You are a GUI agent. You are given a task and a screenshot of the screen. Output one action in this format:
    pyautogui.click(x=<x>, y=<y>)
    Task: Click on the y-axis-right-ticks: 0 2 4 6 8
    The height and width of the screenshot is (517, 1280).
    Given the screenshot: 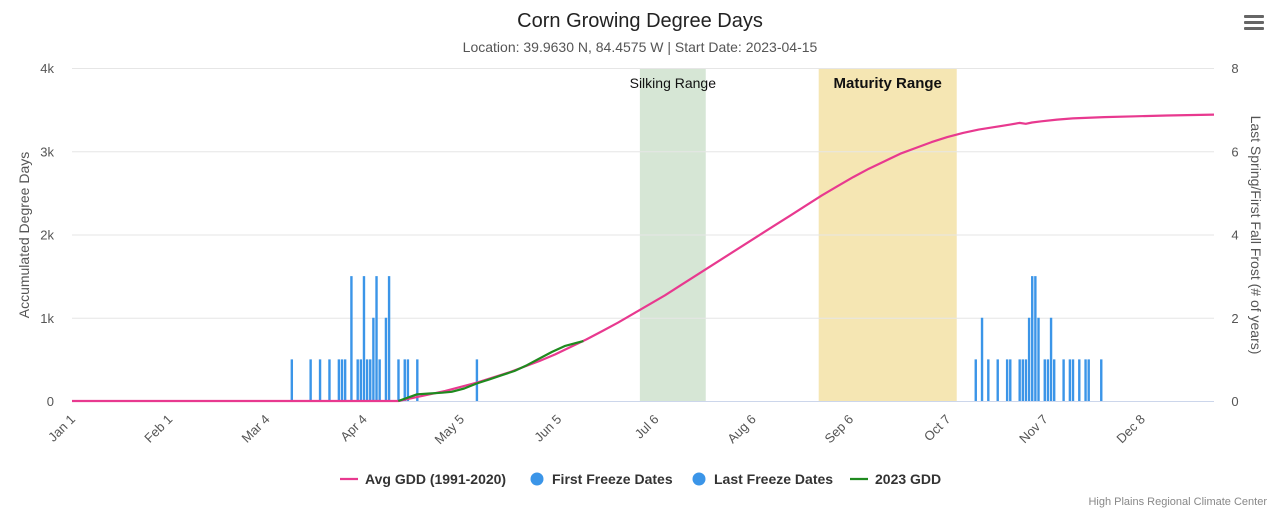 What is the action you would take?
    pyautogui.click(x=1234, y=235)
    